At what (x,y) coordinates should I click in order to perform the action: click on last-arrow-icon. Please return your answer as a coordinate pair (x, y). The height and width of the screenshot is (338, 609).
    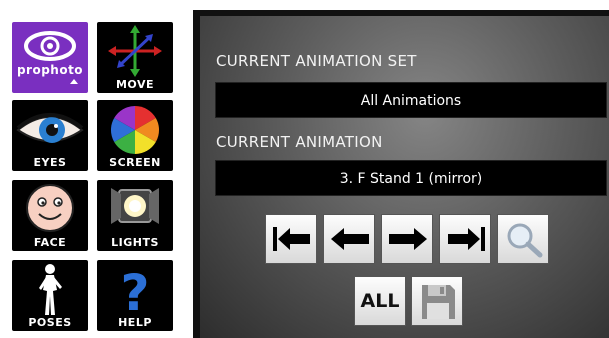
    Looking at the image, I should click on (466, 239).